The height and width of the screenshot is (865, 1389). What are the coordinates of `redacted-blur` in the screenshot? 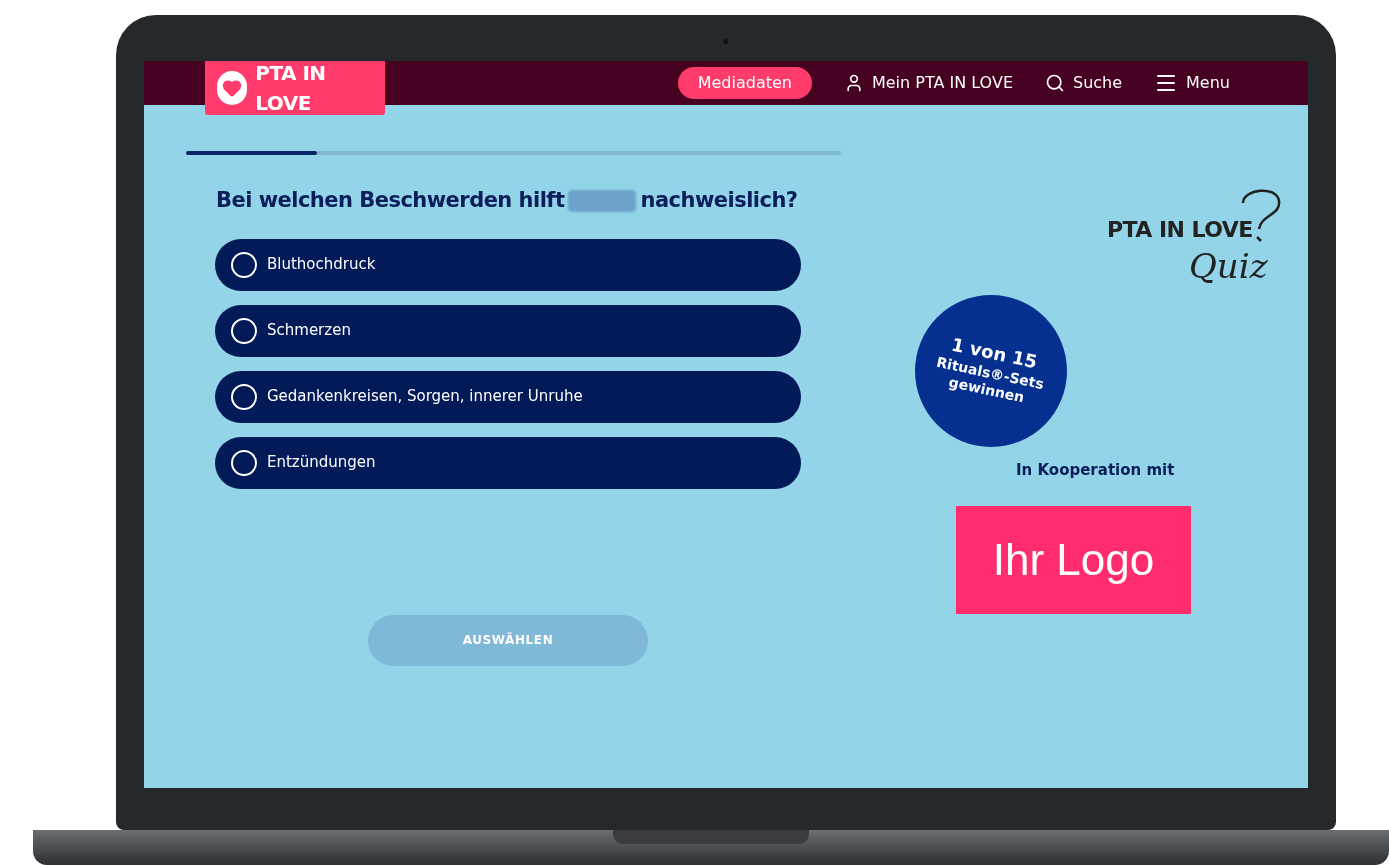 It's located at (602, 200).